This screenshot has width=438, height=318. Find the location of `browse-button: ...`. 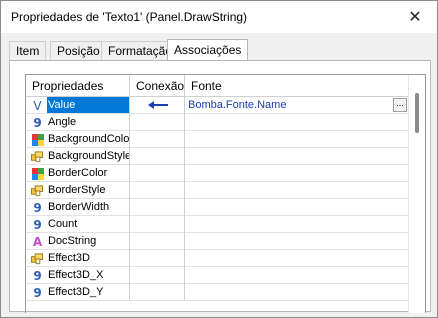

browse-button: ... is located at coordinates (400, 105).